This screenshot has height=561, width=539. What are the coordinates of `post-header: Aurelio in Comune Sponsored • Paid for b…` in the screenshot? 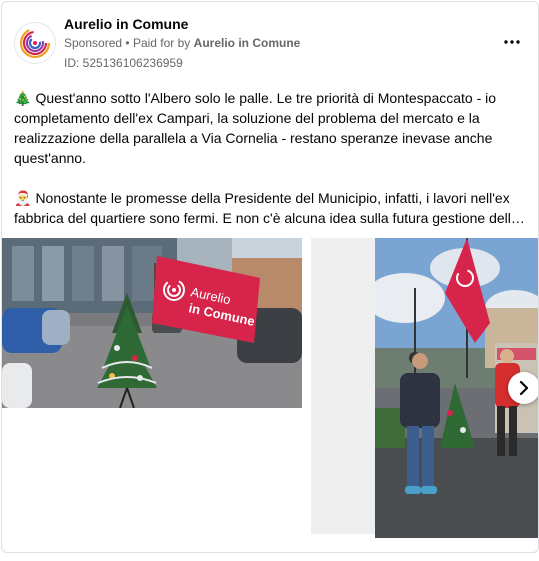 It's located at (270, 44).